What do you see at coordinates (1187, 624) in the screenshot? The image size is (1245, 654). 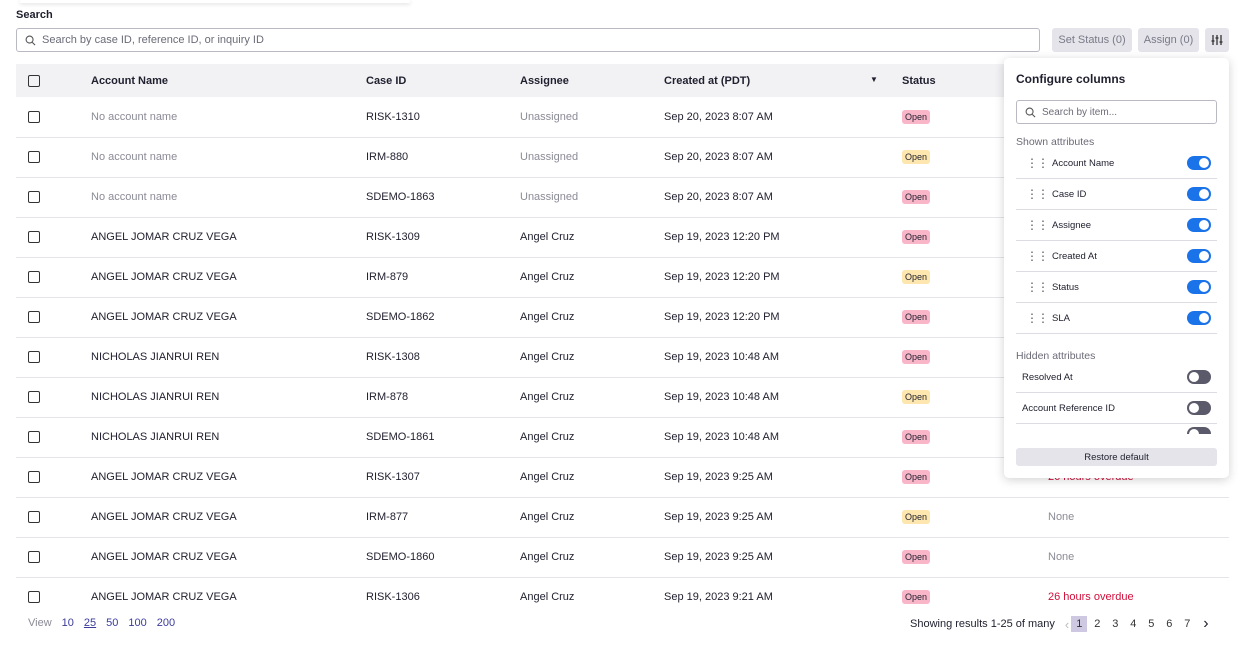 I see `page-button: 7` at bounding box center [1187, 624].